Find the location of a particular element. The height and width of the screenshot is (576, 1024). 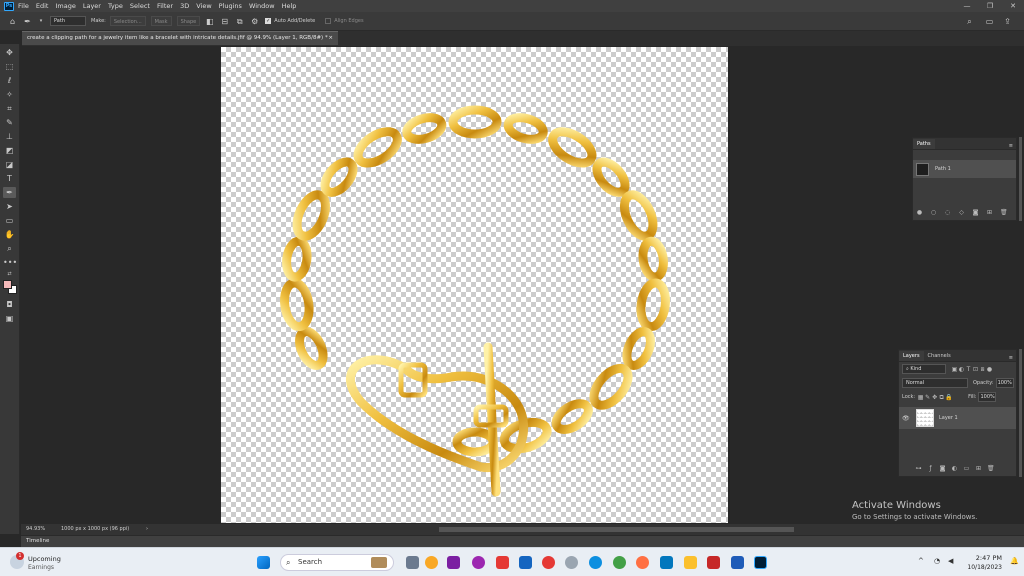

wifi-icon: ◔ is located at coordinates (937, 561).